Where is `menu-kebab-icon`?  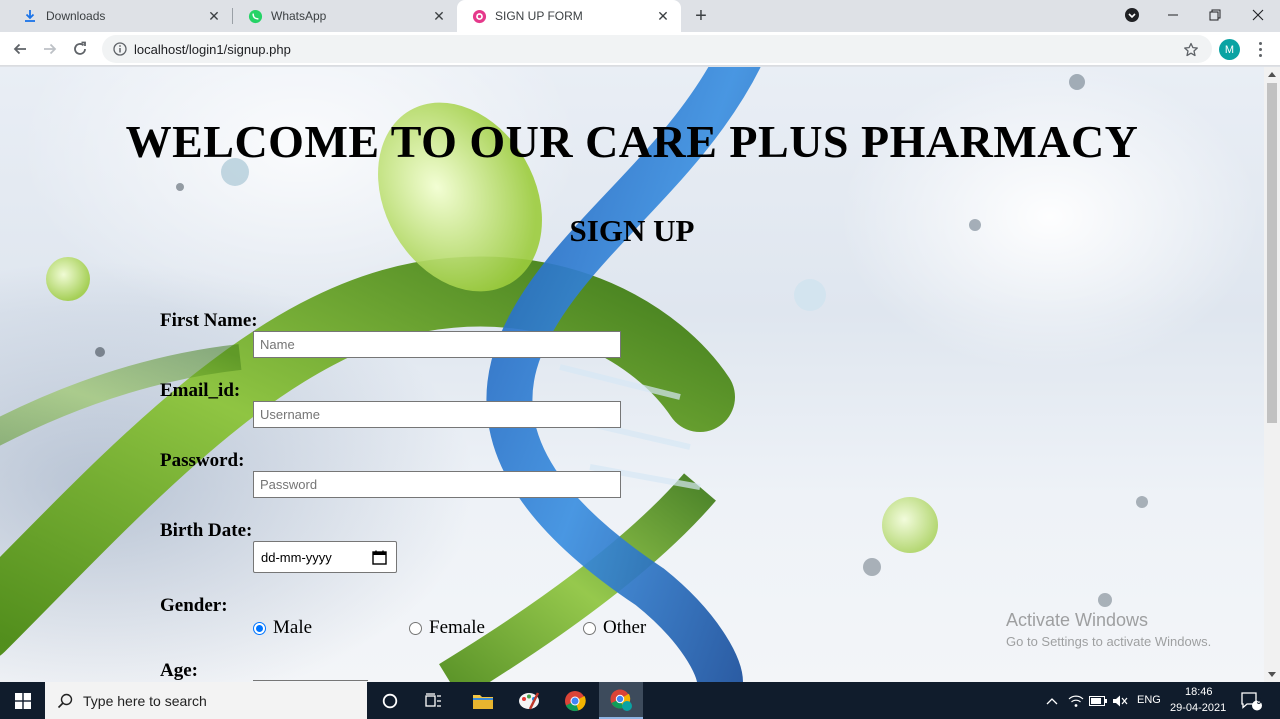 menu-kebab-icon is located at coordinates (1260, 49).